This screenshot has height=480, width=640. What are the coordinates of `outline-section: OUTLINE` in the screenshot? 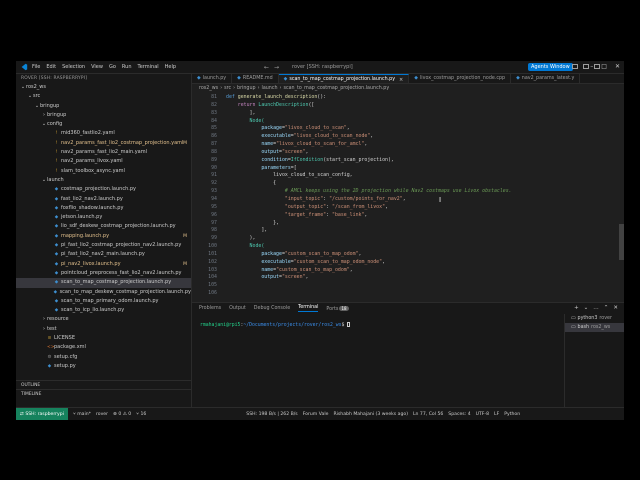 It's located at (104, 384).